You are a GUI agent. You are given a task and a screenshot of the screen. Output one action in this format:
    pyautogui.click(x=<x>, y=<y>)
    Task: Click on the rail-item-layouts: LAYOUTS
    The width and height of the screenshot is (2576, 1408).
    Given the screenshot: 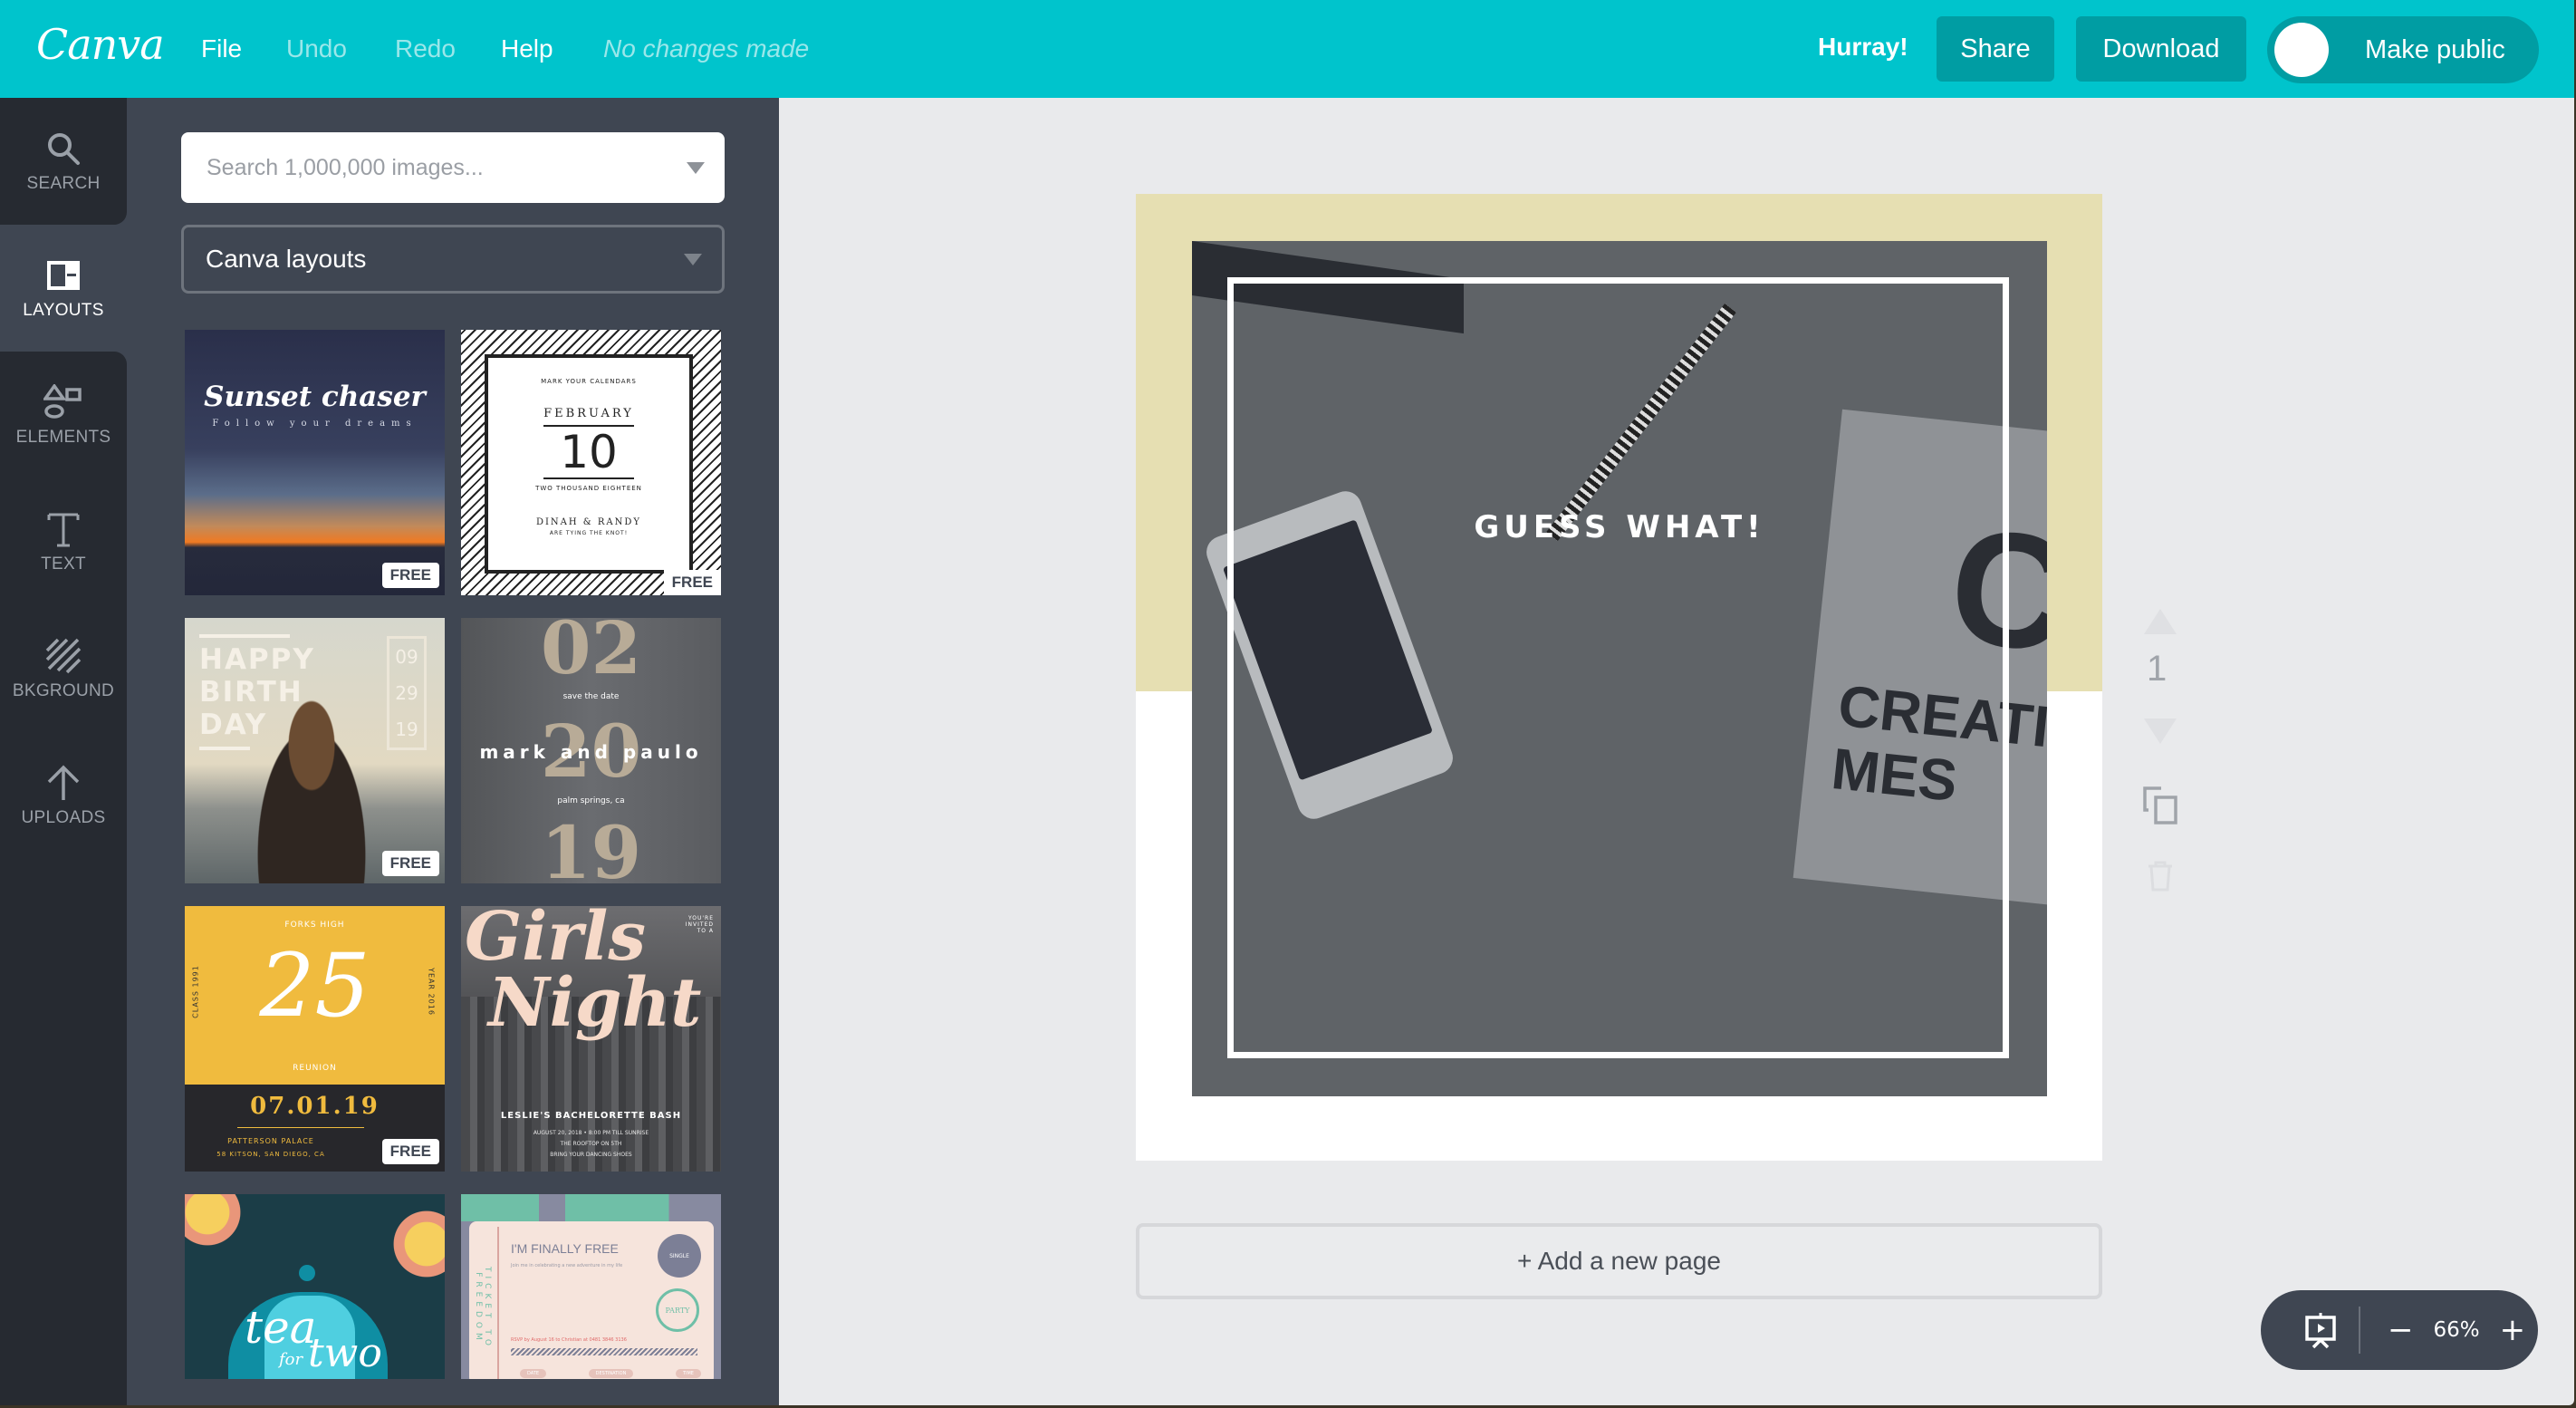 What is the action you would take?
    pyautogui.click(x=63, y=289)
    